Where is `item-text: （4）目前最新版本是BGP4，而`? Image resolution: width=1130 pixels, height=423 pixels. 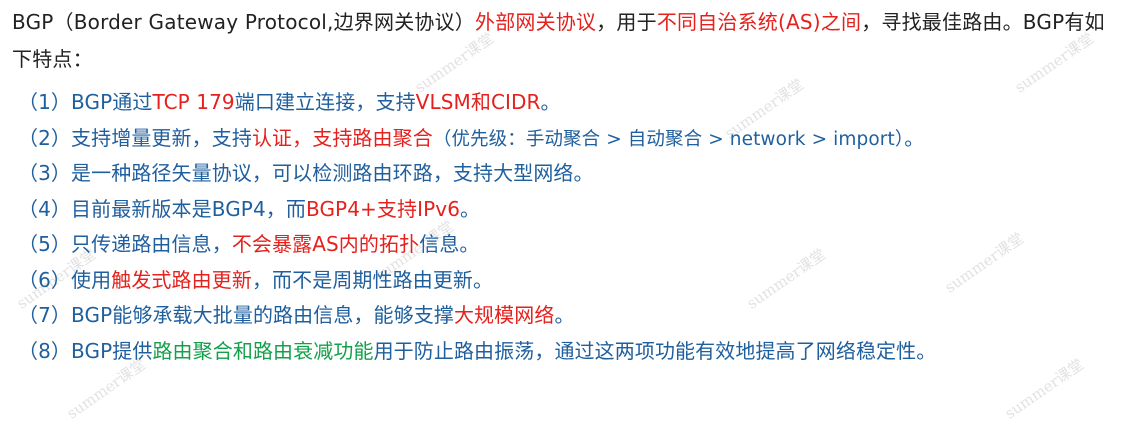
item-text: （4）目前最新版本是BGP4，而 is located at coordinates (162, 208).